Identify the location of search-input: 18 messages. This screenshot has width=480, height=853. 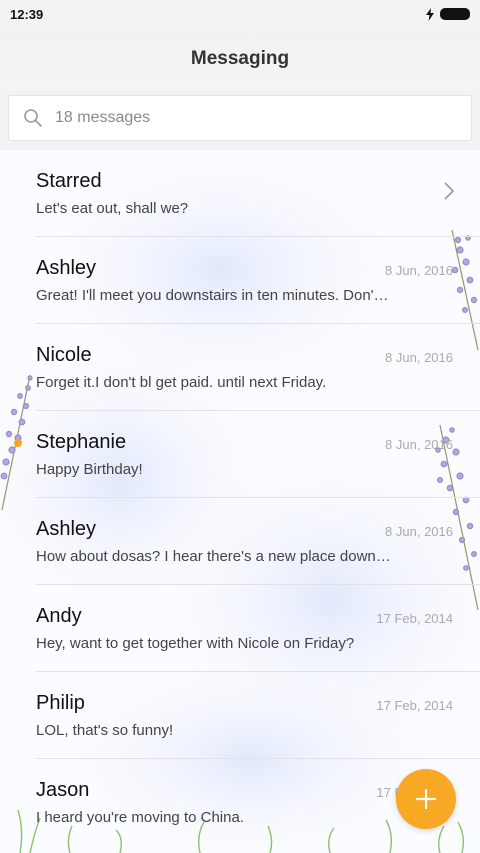
(240, 118).